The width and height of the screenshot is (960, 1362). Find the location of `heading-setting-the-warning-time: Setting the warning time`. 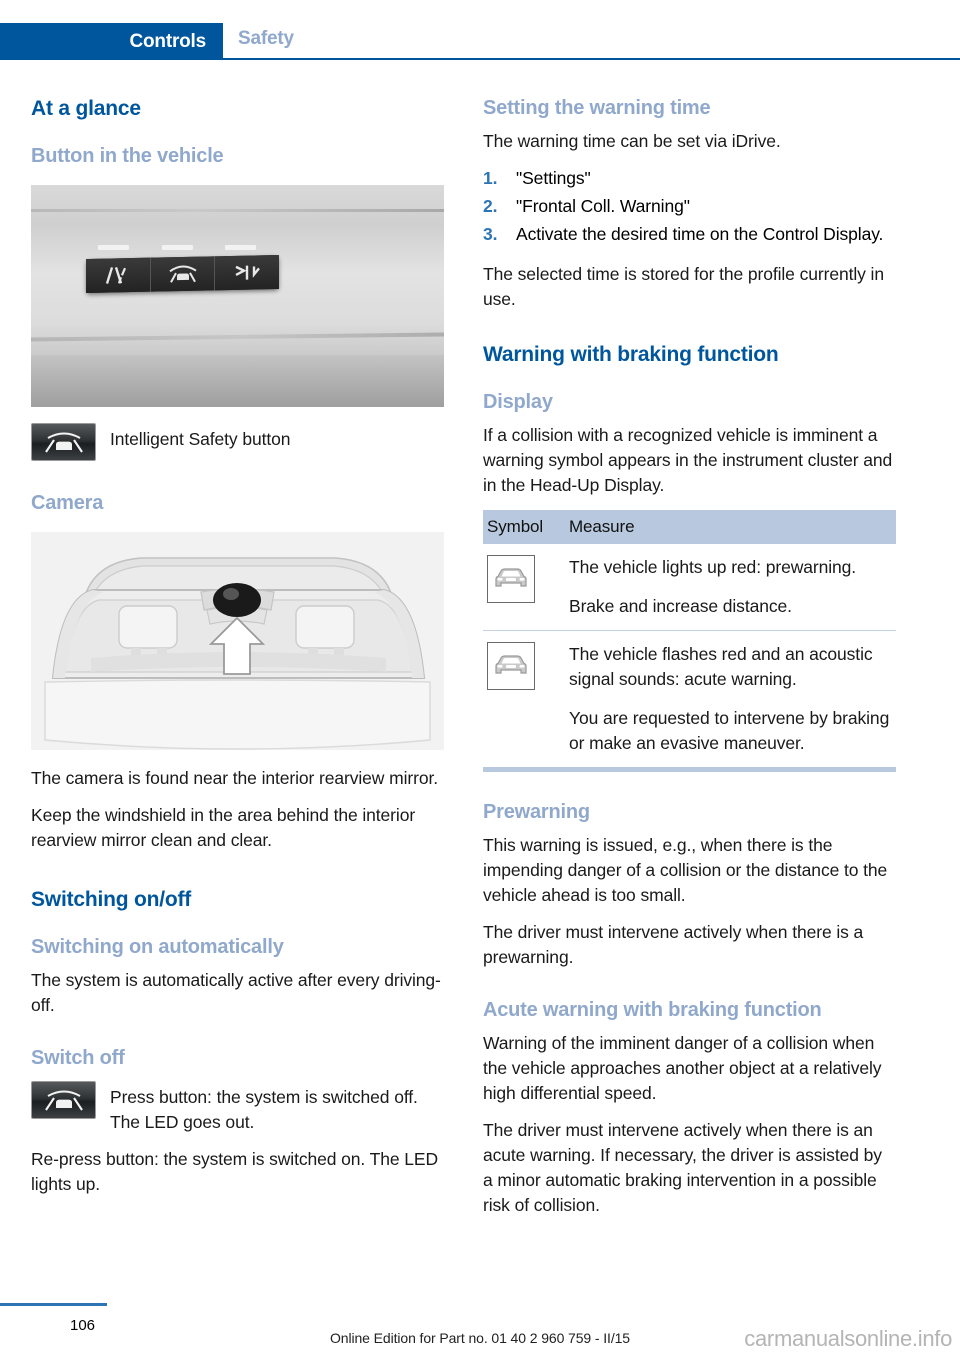

heading-setting-the-warning-time: Setting the warning time is located at coordinates (597, 108).